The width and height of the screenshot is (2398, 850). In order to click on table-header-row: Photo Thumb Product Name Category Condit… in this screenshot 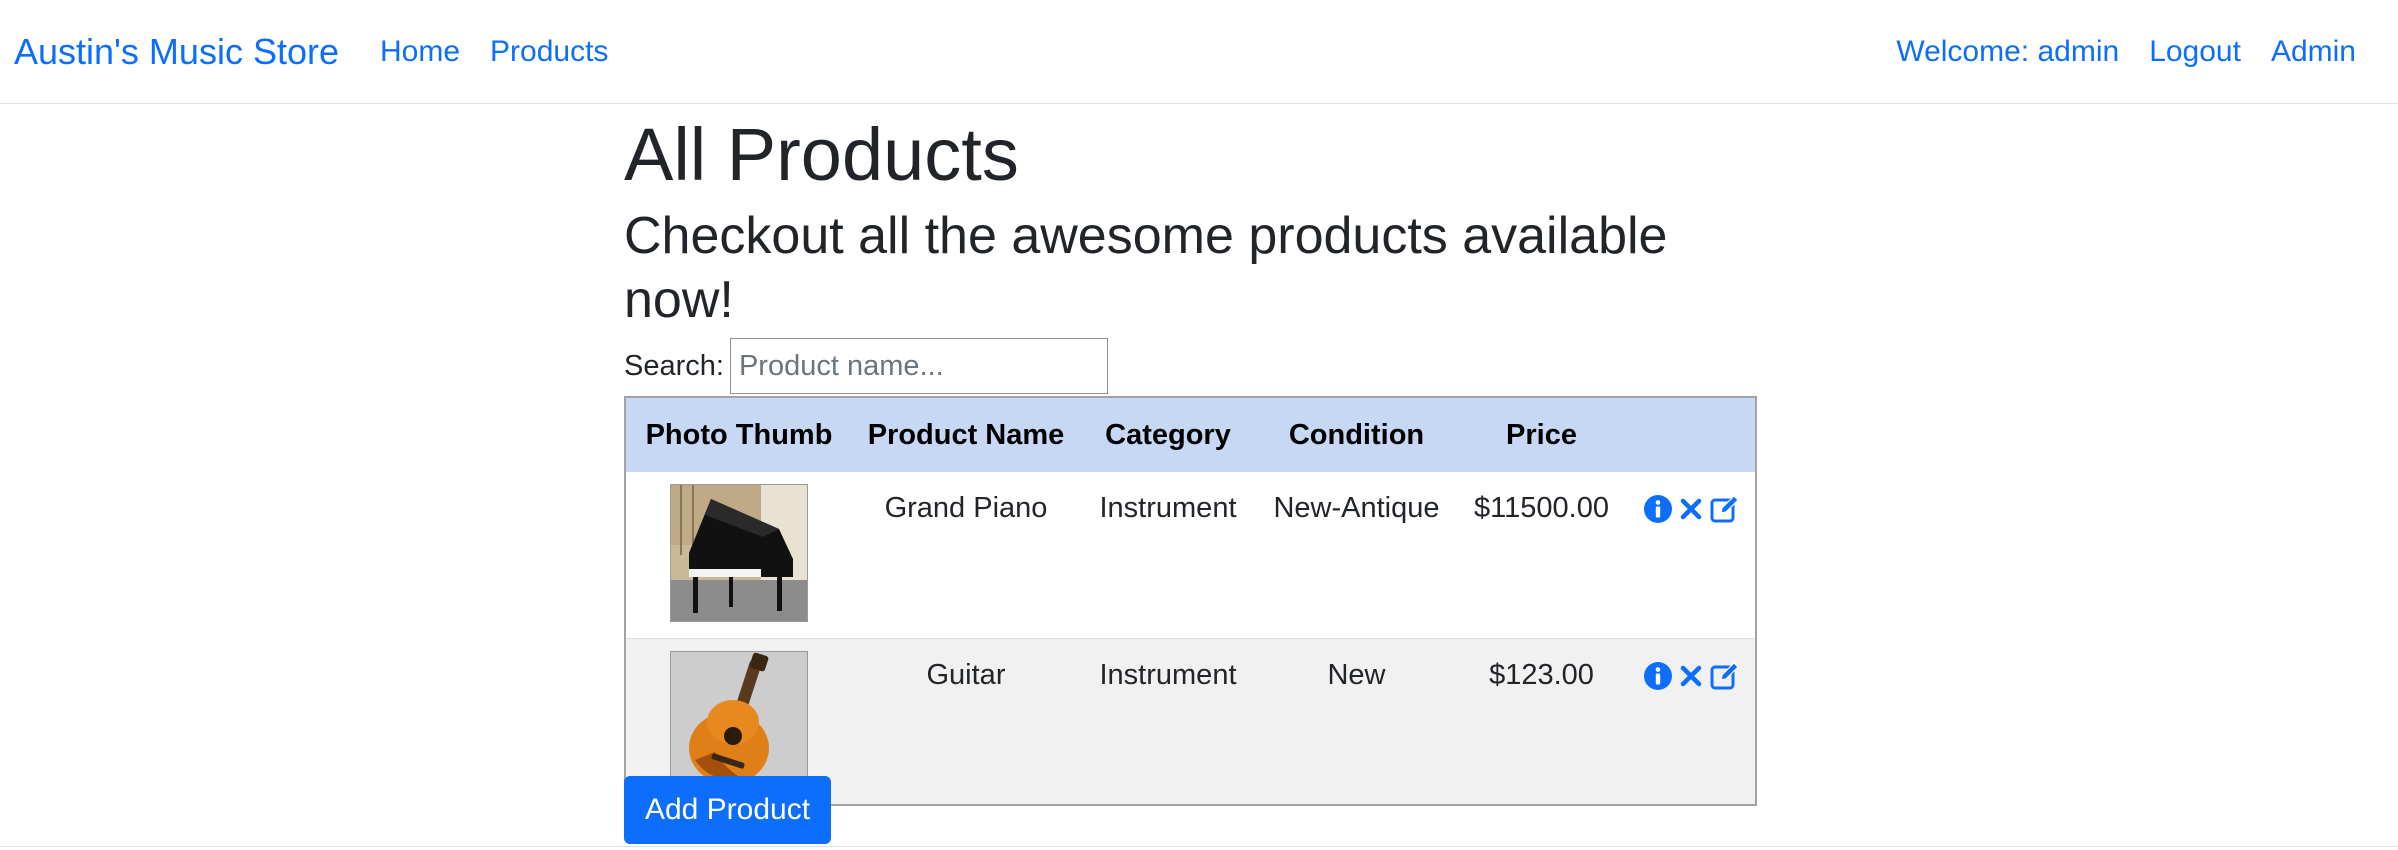, I will do `click(1190, 435)`.